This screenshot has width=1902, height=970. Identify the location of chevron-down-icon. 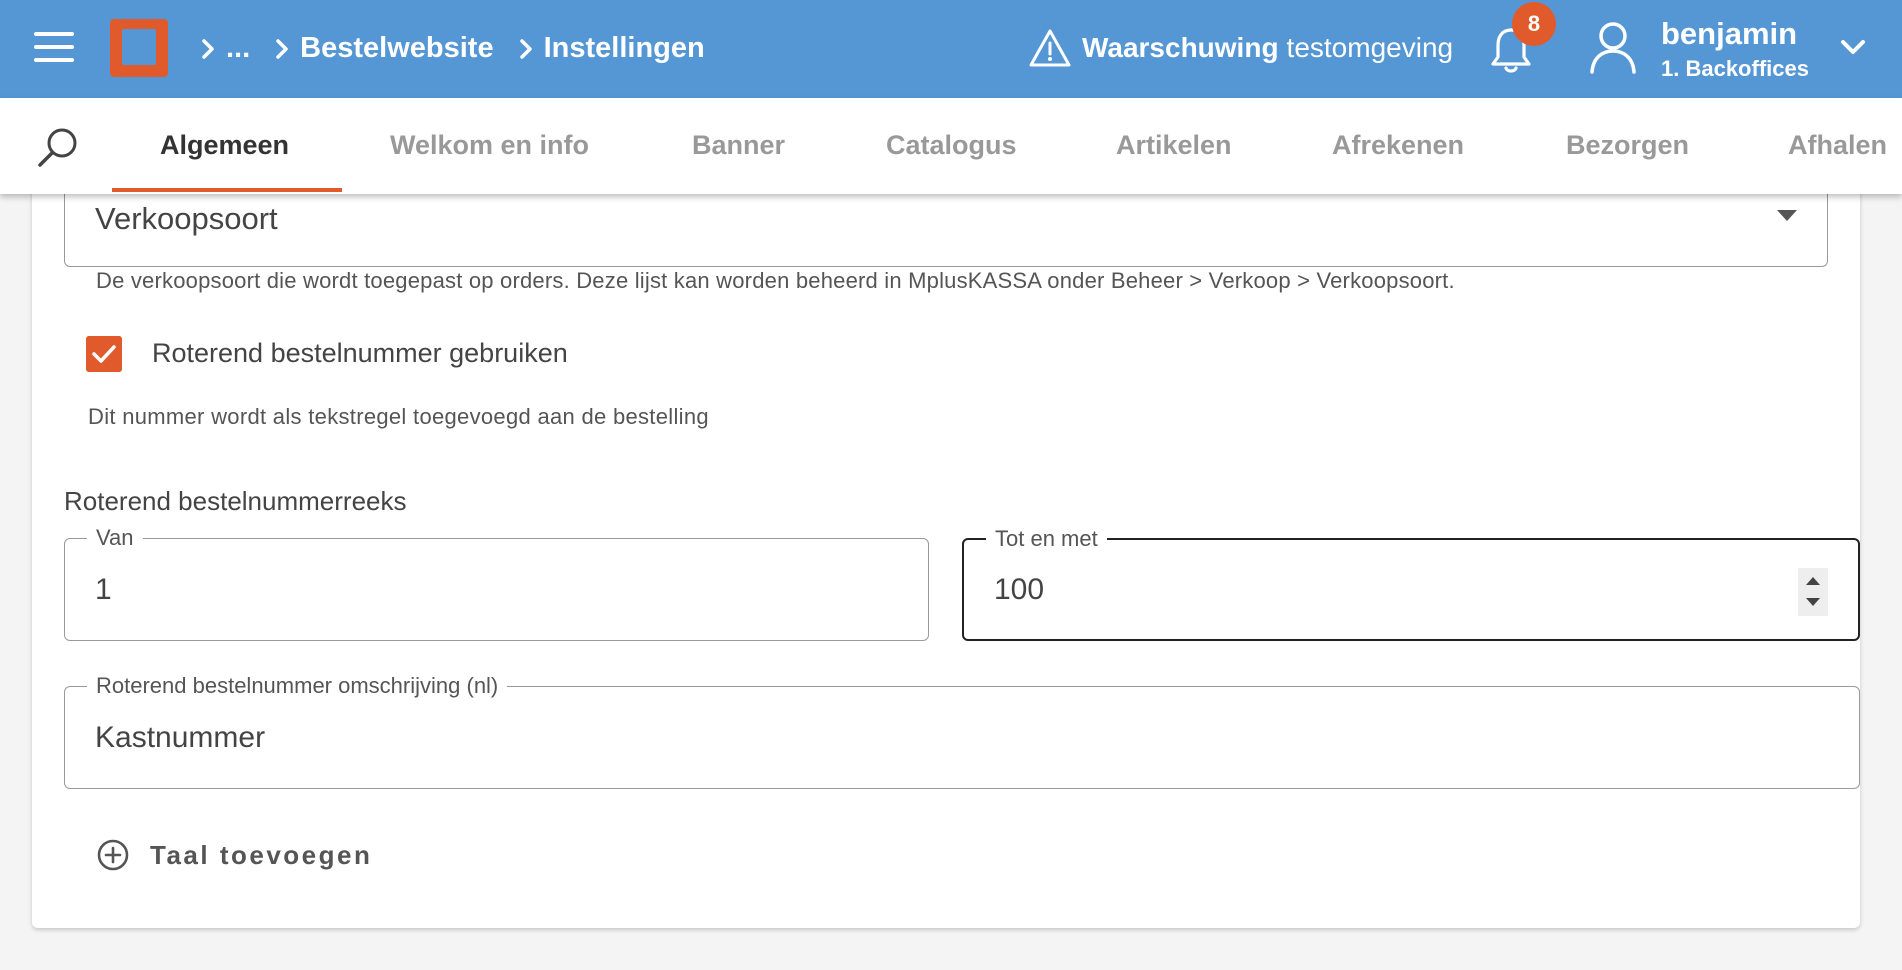
(1853, 47).